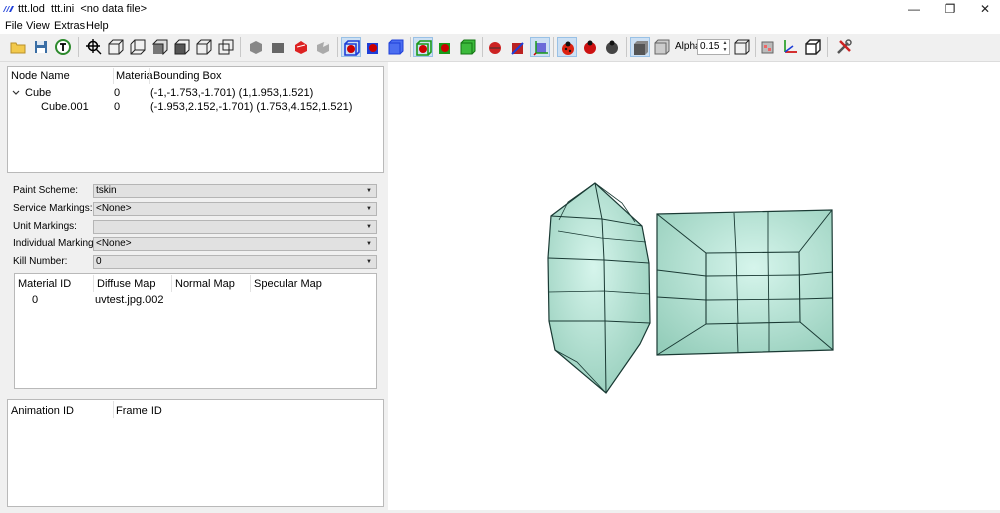  Describe the element at coordinates (205, 284) in the screenshot. I see `col-normal-map: Normal Map` at that location.